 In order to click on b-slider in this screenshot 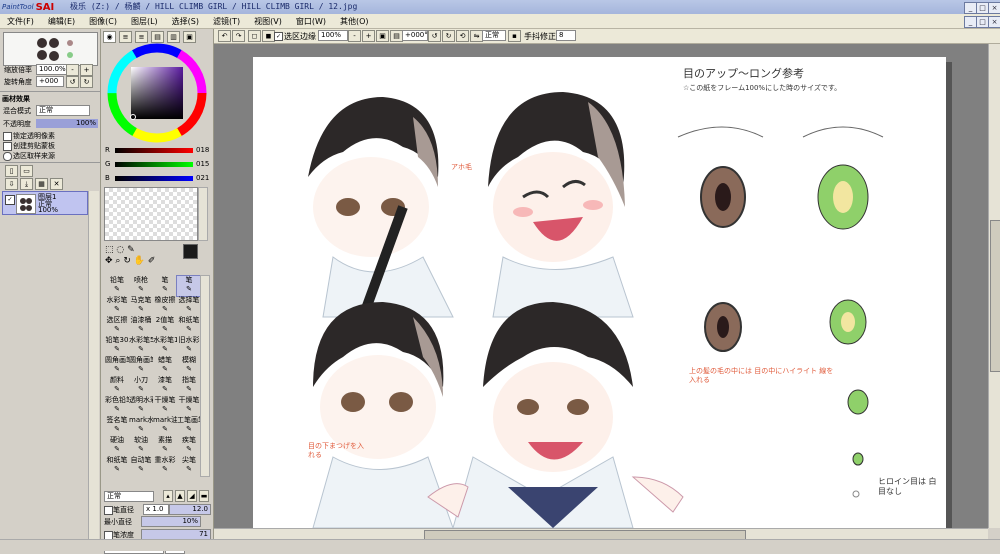, I will do `click(154, 178)`.